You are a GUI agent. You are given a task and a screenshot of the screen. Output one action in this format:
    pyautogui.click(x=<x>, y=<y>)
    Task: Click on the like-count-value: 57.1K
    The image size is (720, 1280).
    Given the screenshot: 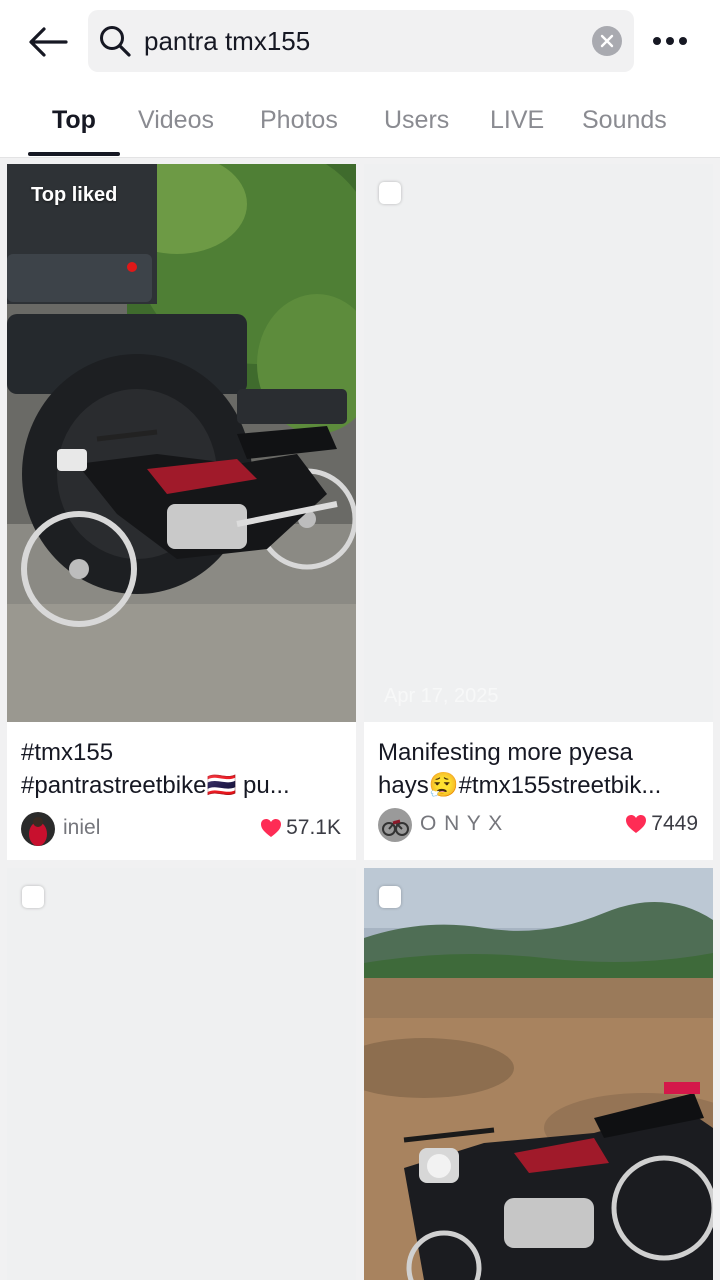 What is the action you would take?
    pyautogui.click(x=313, y=827)
    